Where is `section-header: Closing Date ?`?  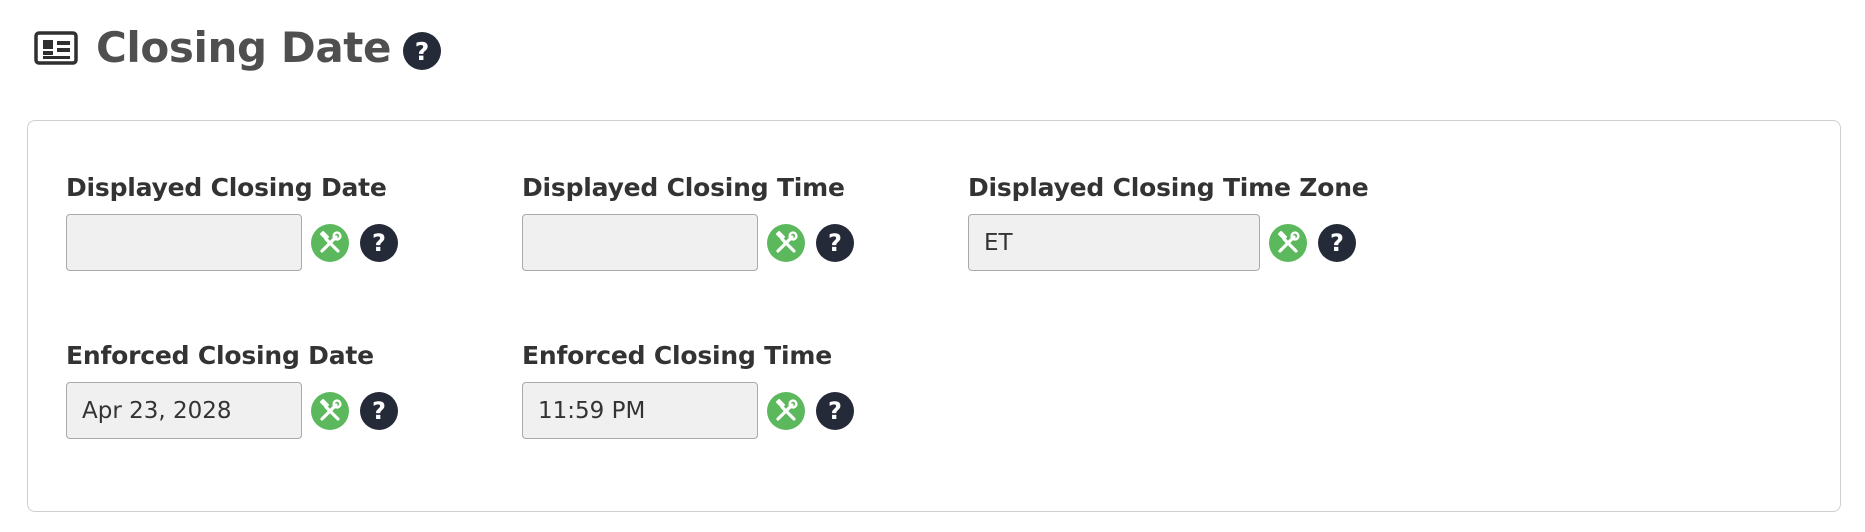
section-header: Closing Date ? is located at coordinates (238, 48).